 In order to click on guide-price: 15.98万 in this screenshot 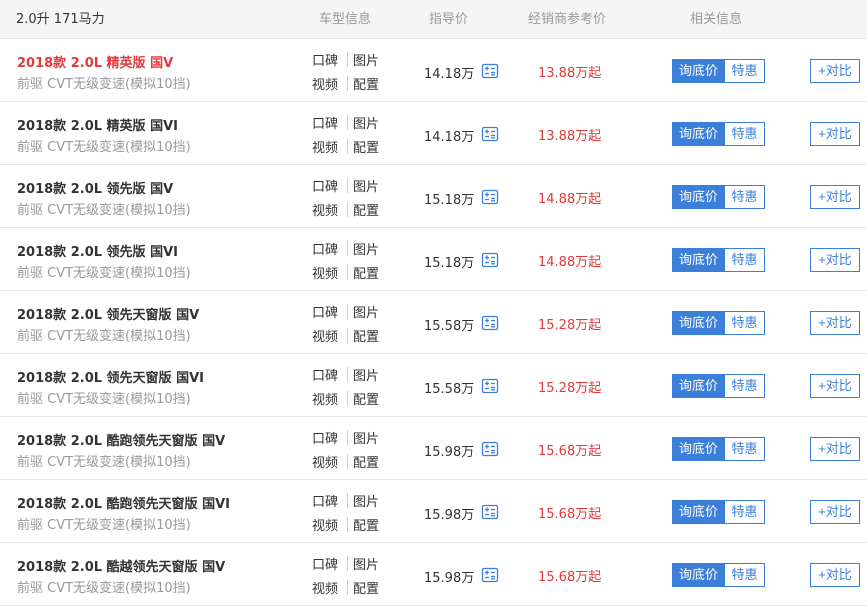, I will do `click(449, 452)`.